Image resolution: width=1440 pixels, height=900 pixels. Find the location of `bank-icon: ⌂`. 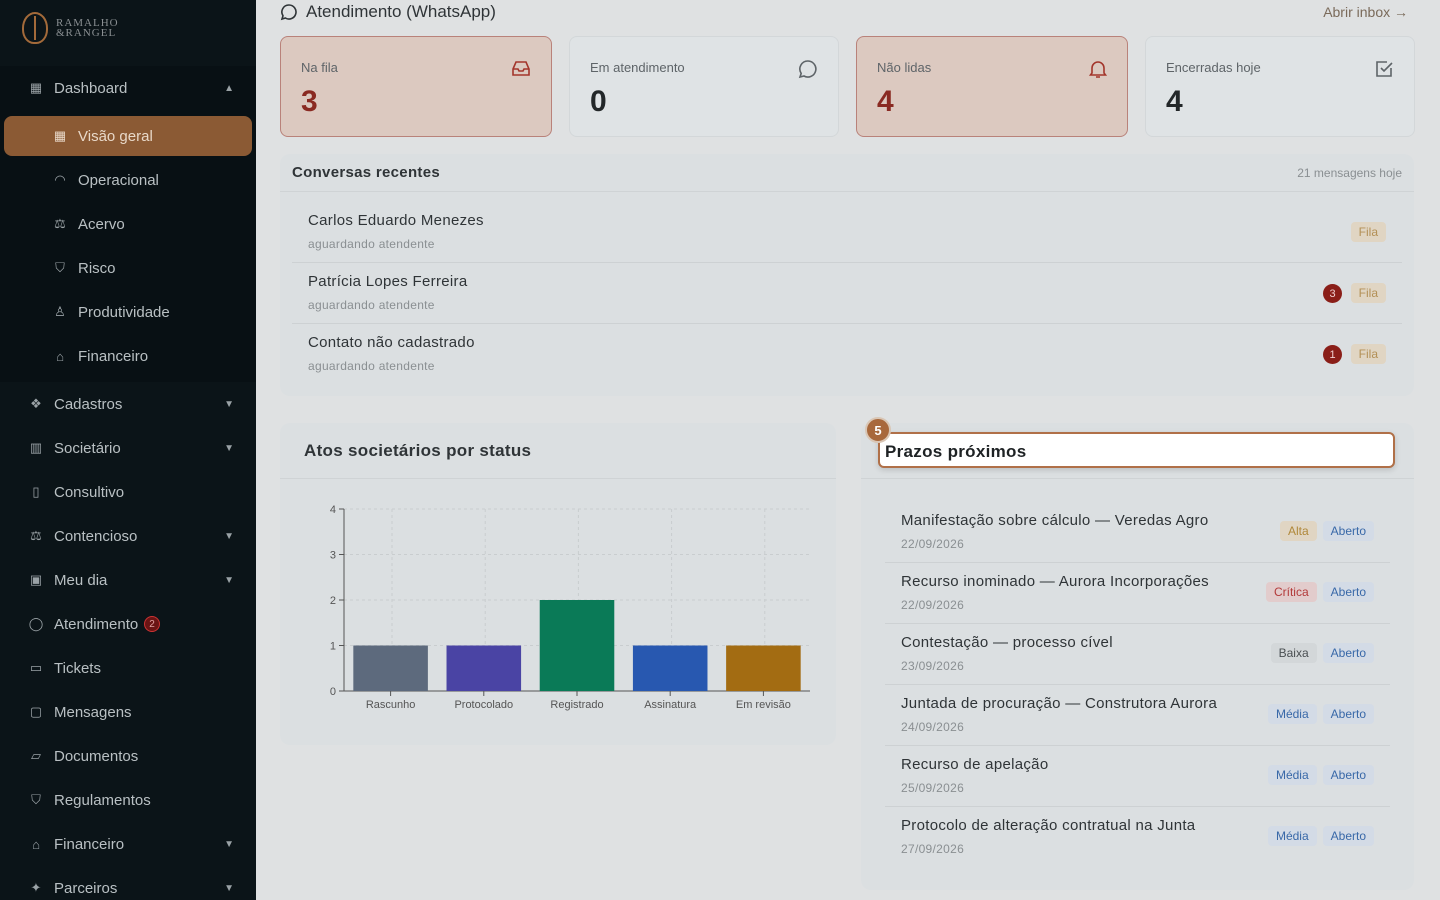

bank-icon: ⌂ is located at coordinates (36, 844).